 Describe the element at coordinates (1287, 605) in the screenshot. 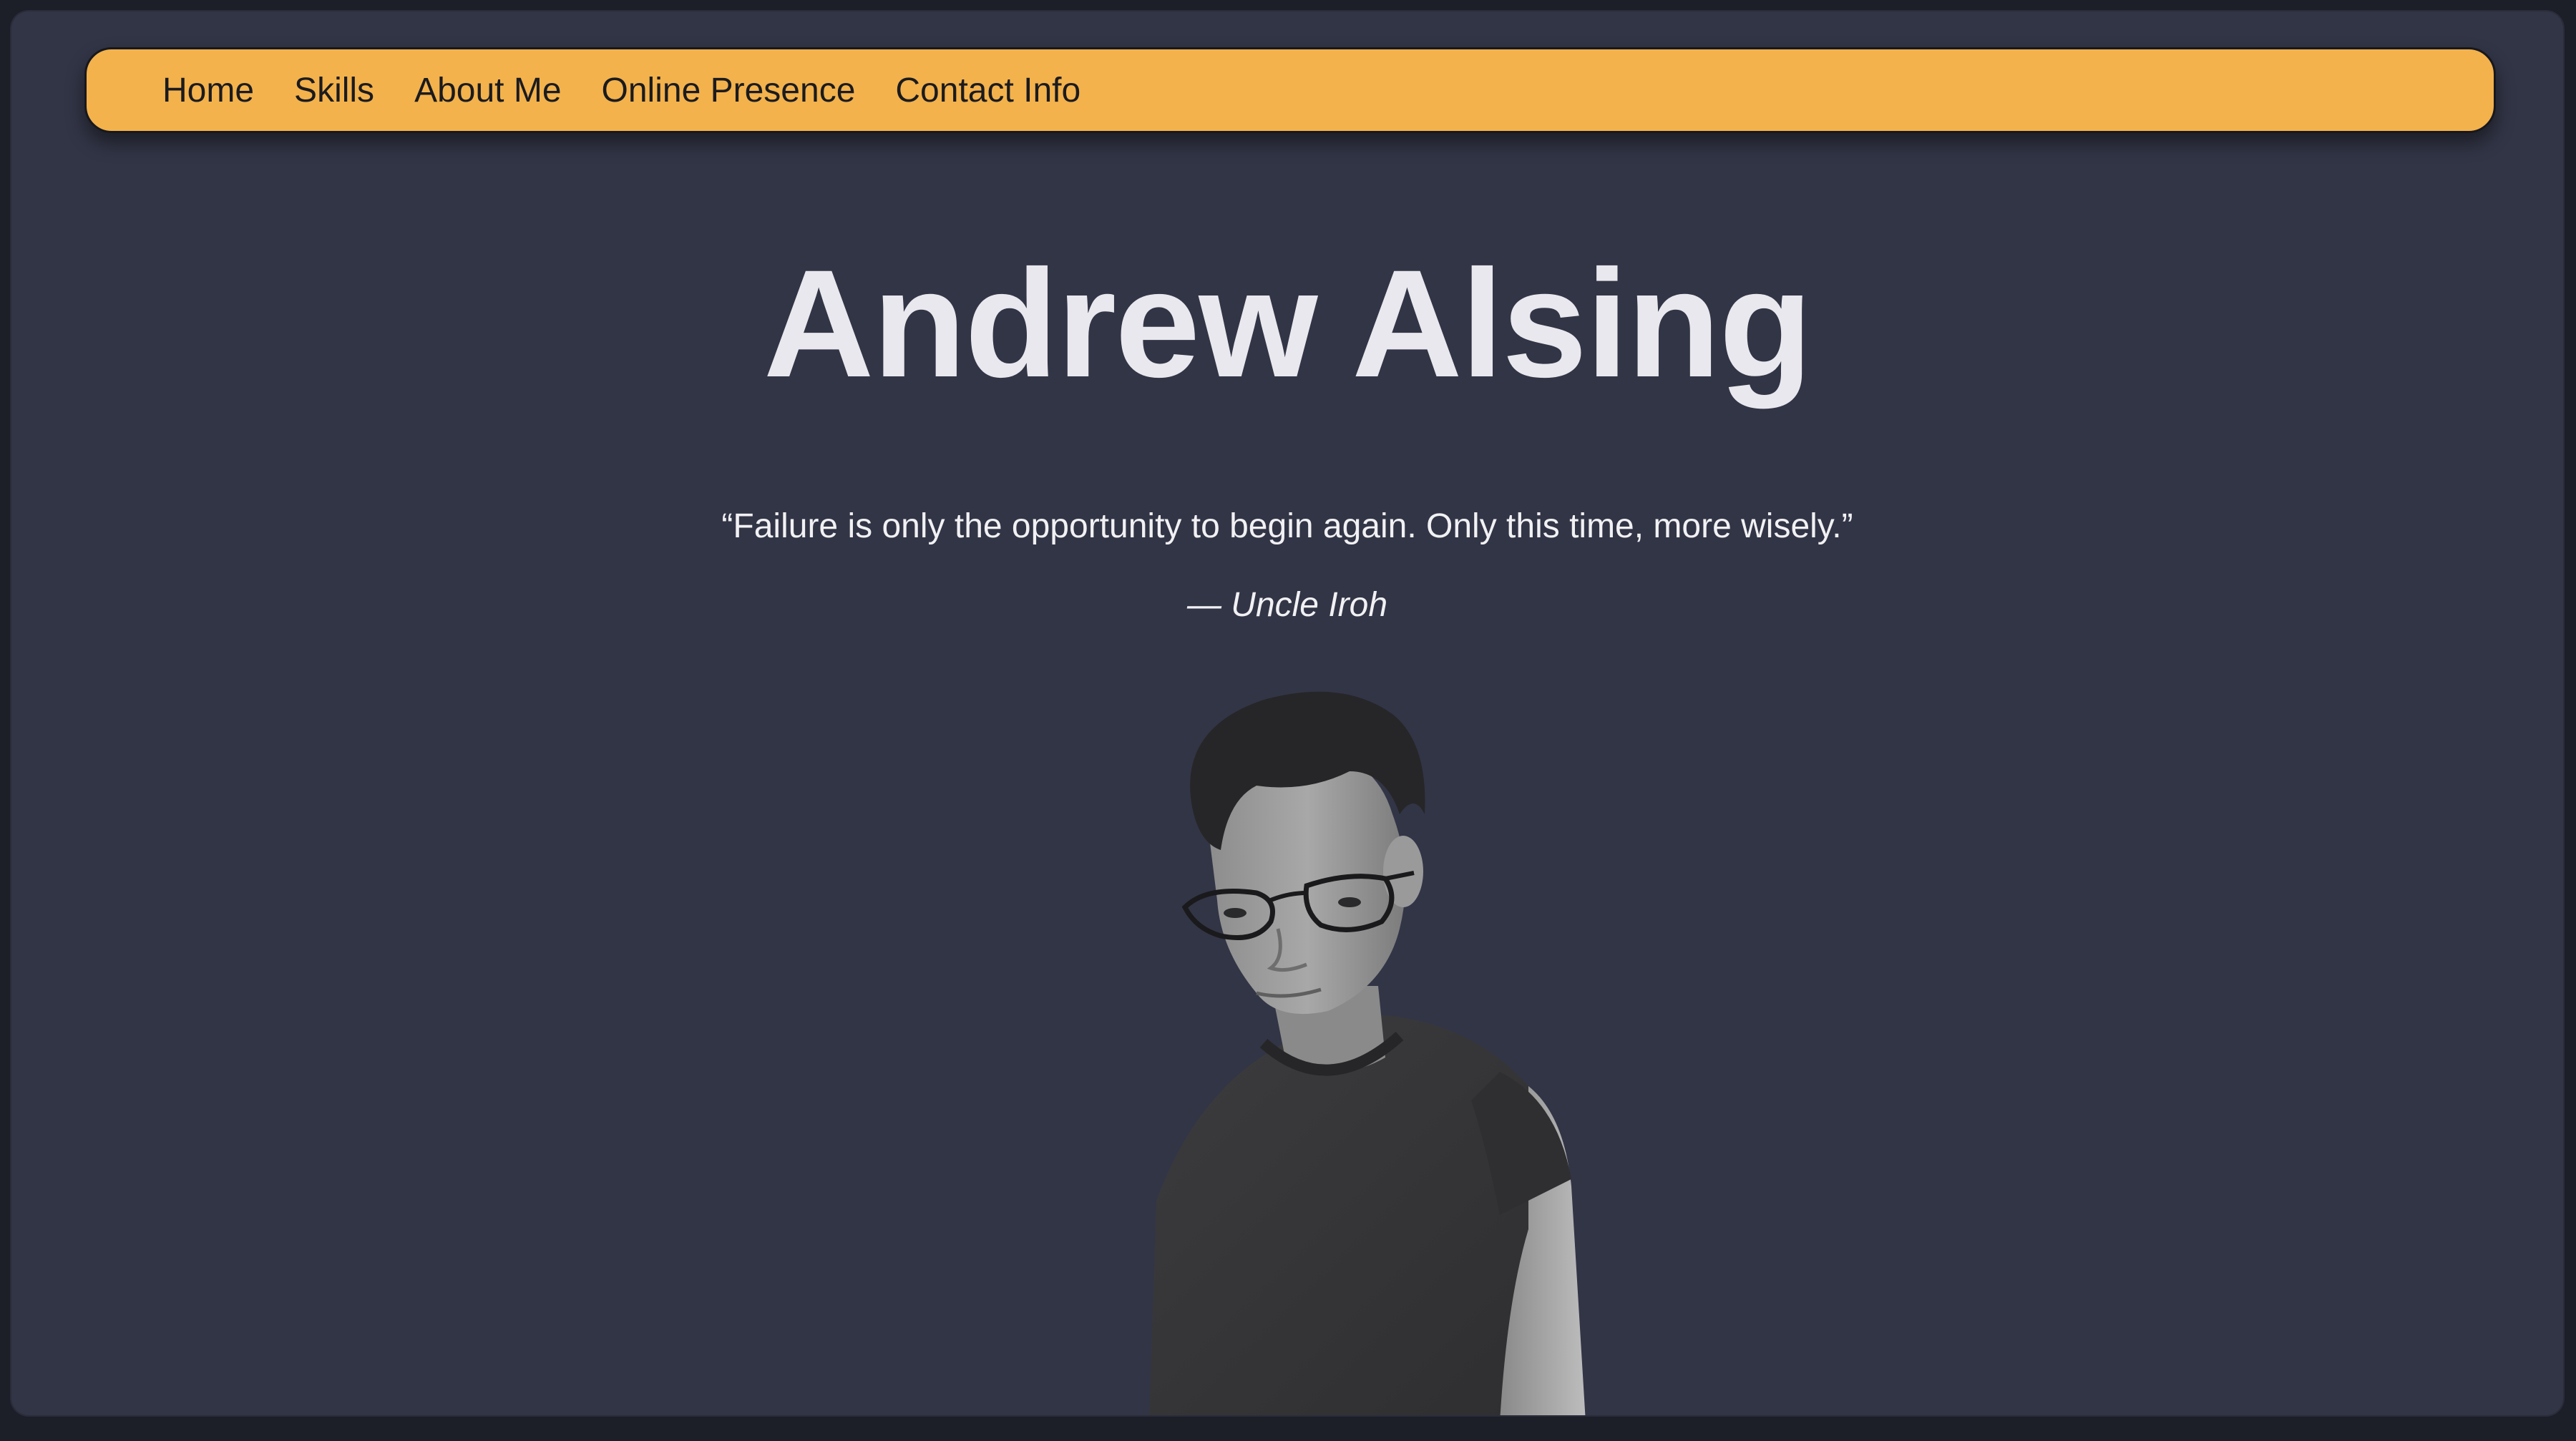

I see `quote-author: — Uncle Iroh` at that location.